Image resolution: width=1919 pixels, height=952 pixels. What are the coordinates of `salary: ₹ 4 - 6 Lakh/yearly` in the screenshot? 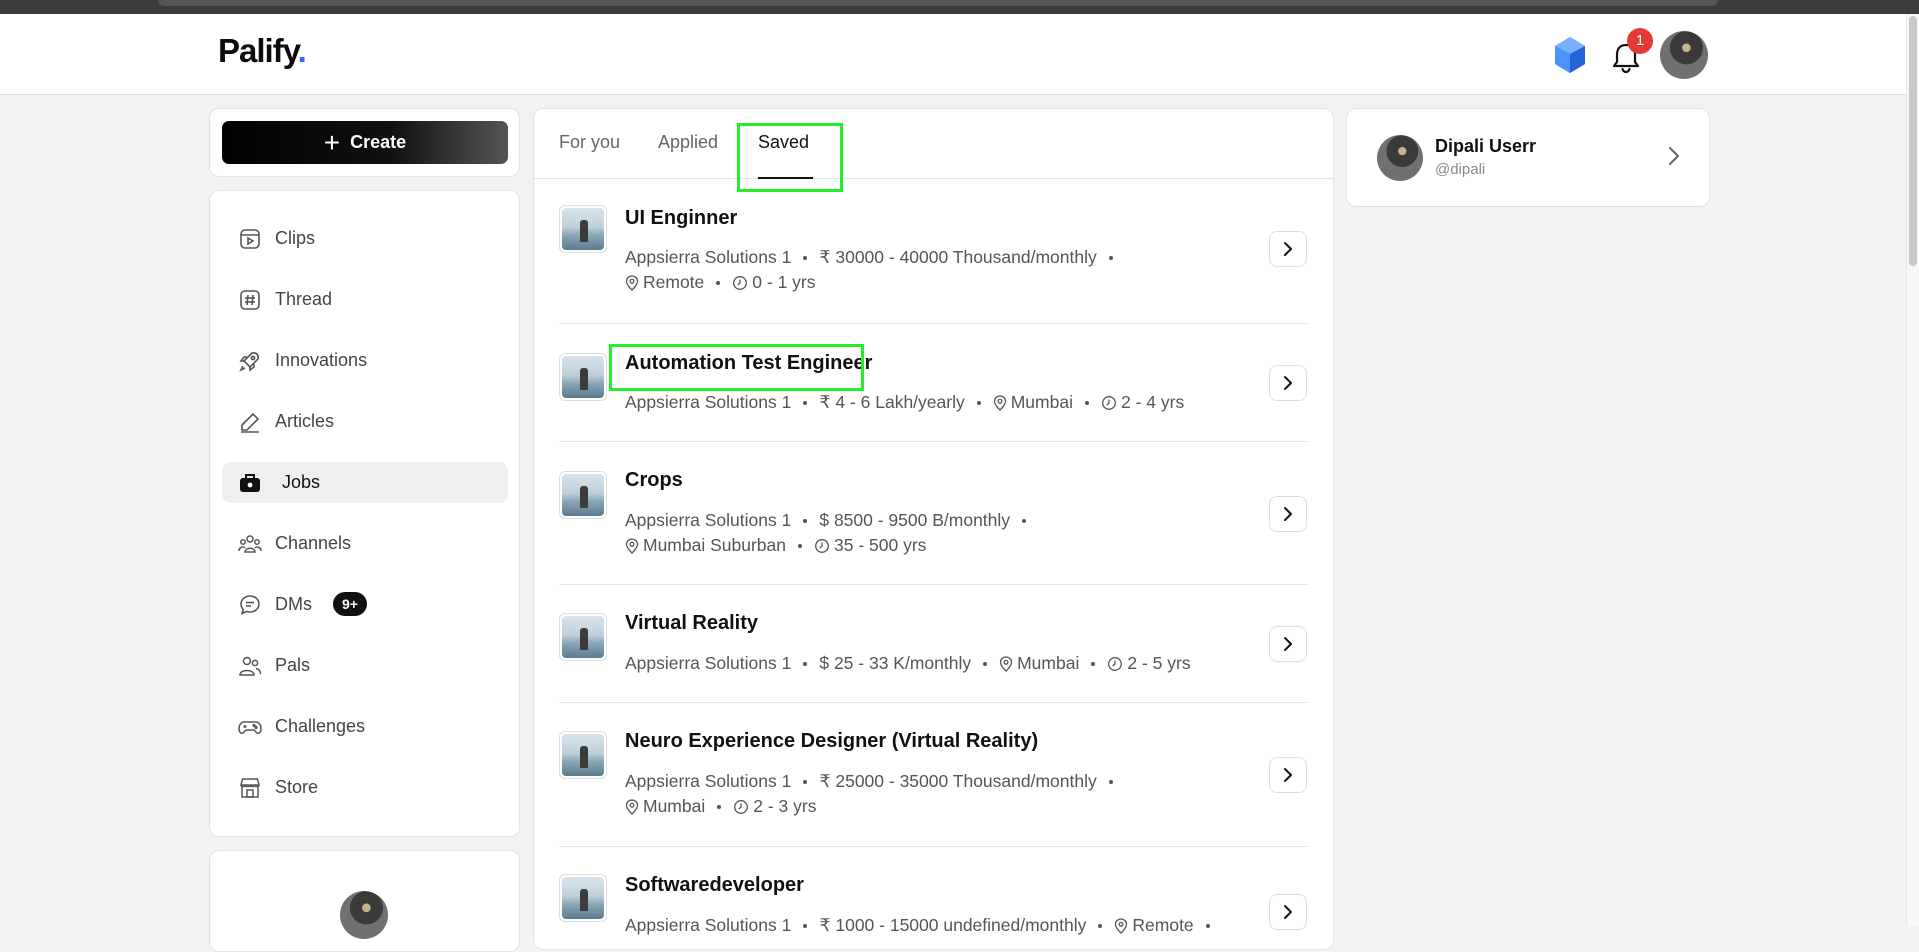 It's located at (892, 402).